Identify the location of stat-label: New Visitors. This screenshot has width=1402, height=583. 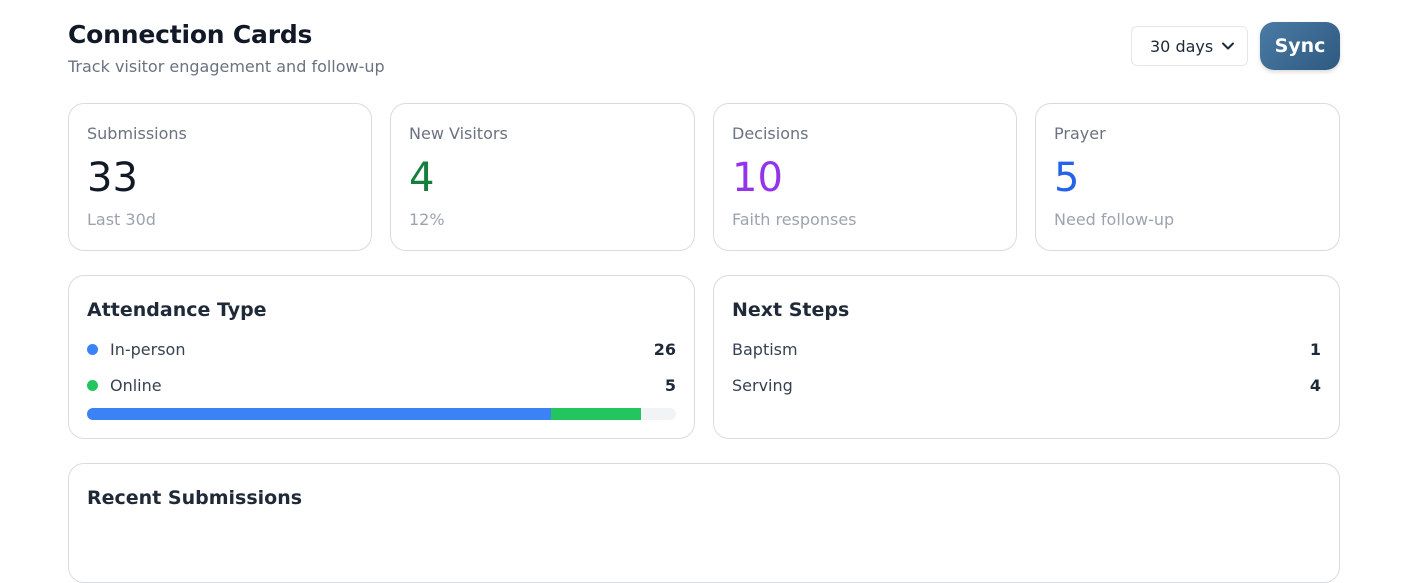
(458, 133).